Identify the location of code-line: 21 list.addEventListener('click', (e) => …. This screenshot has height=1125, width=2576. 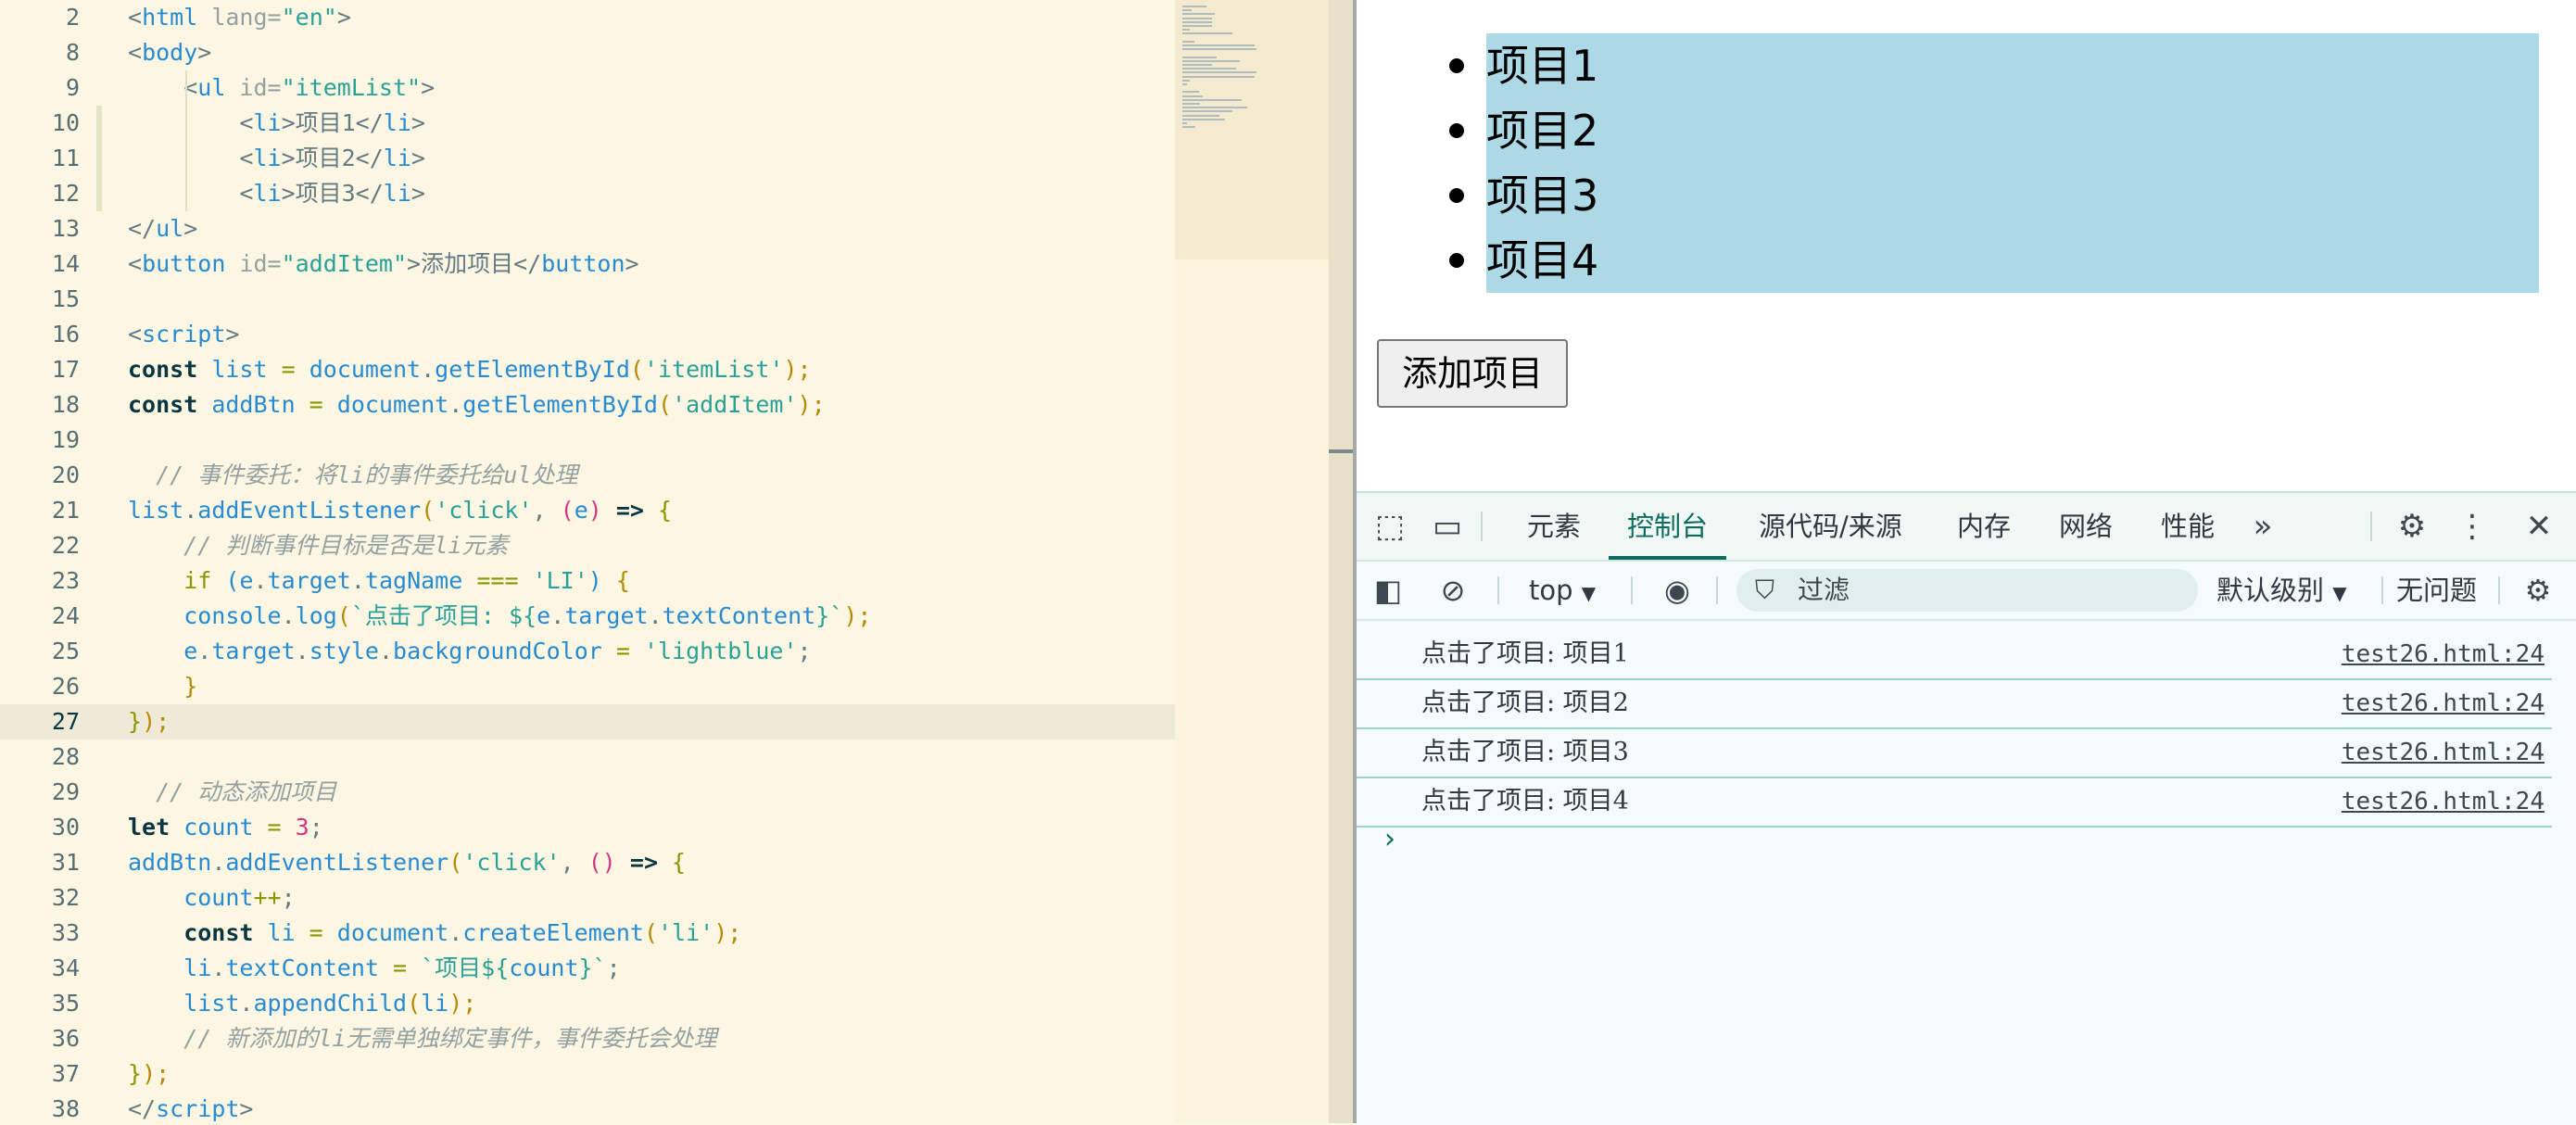
(588, 511).